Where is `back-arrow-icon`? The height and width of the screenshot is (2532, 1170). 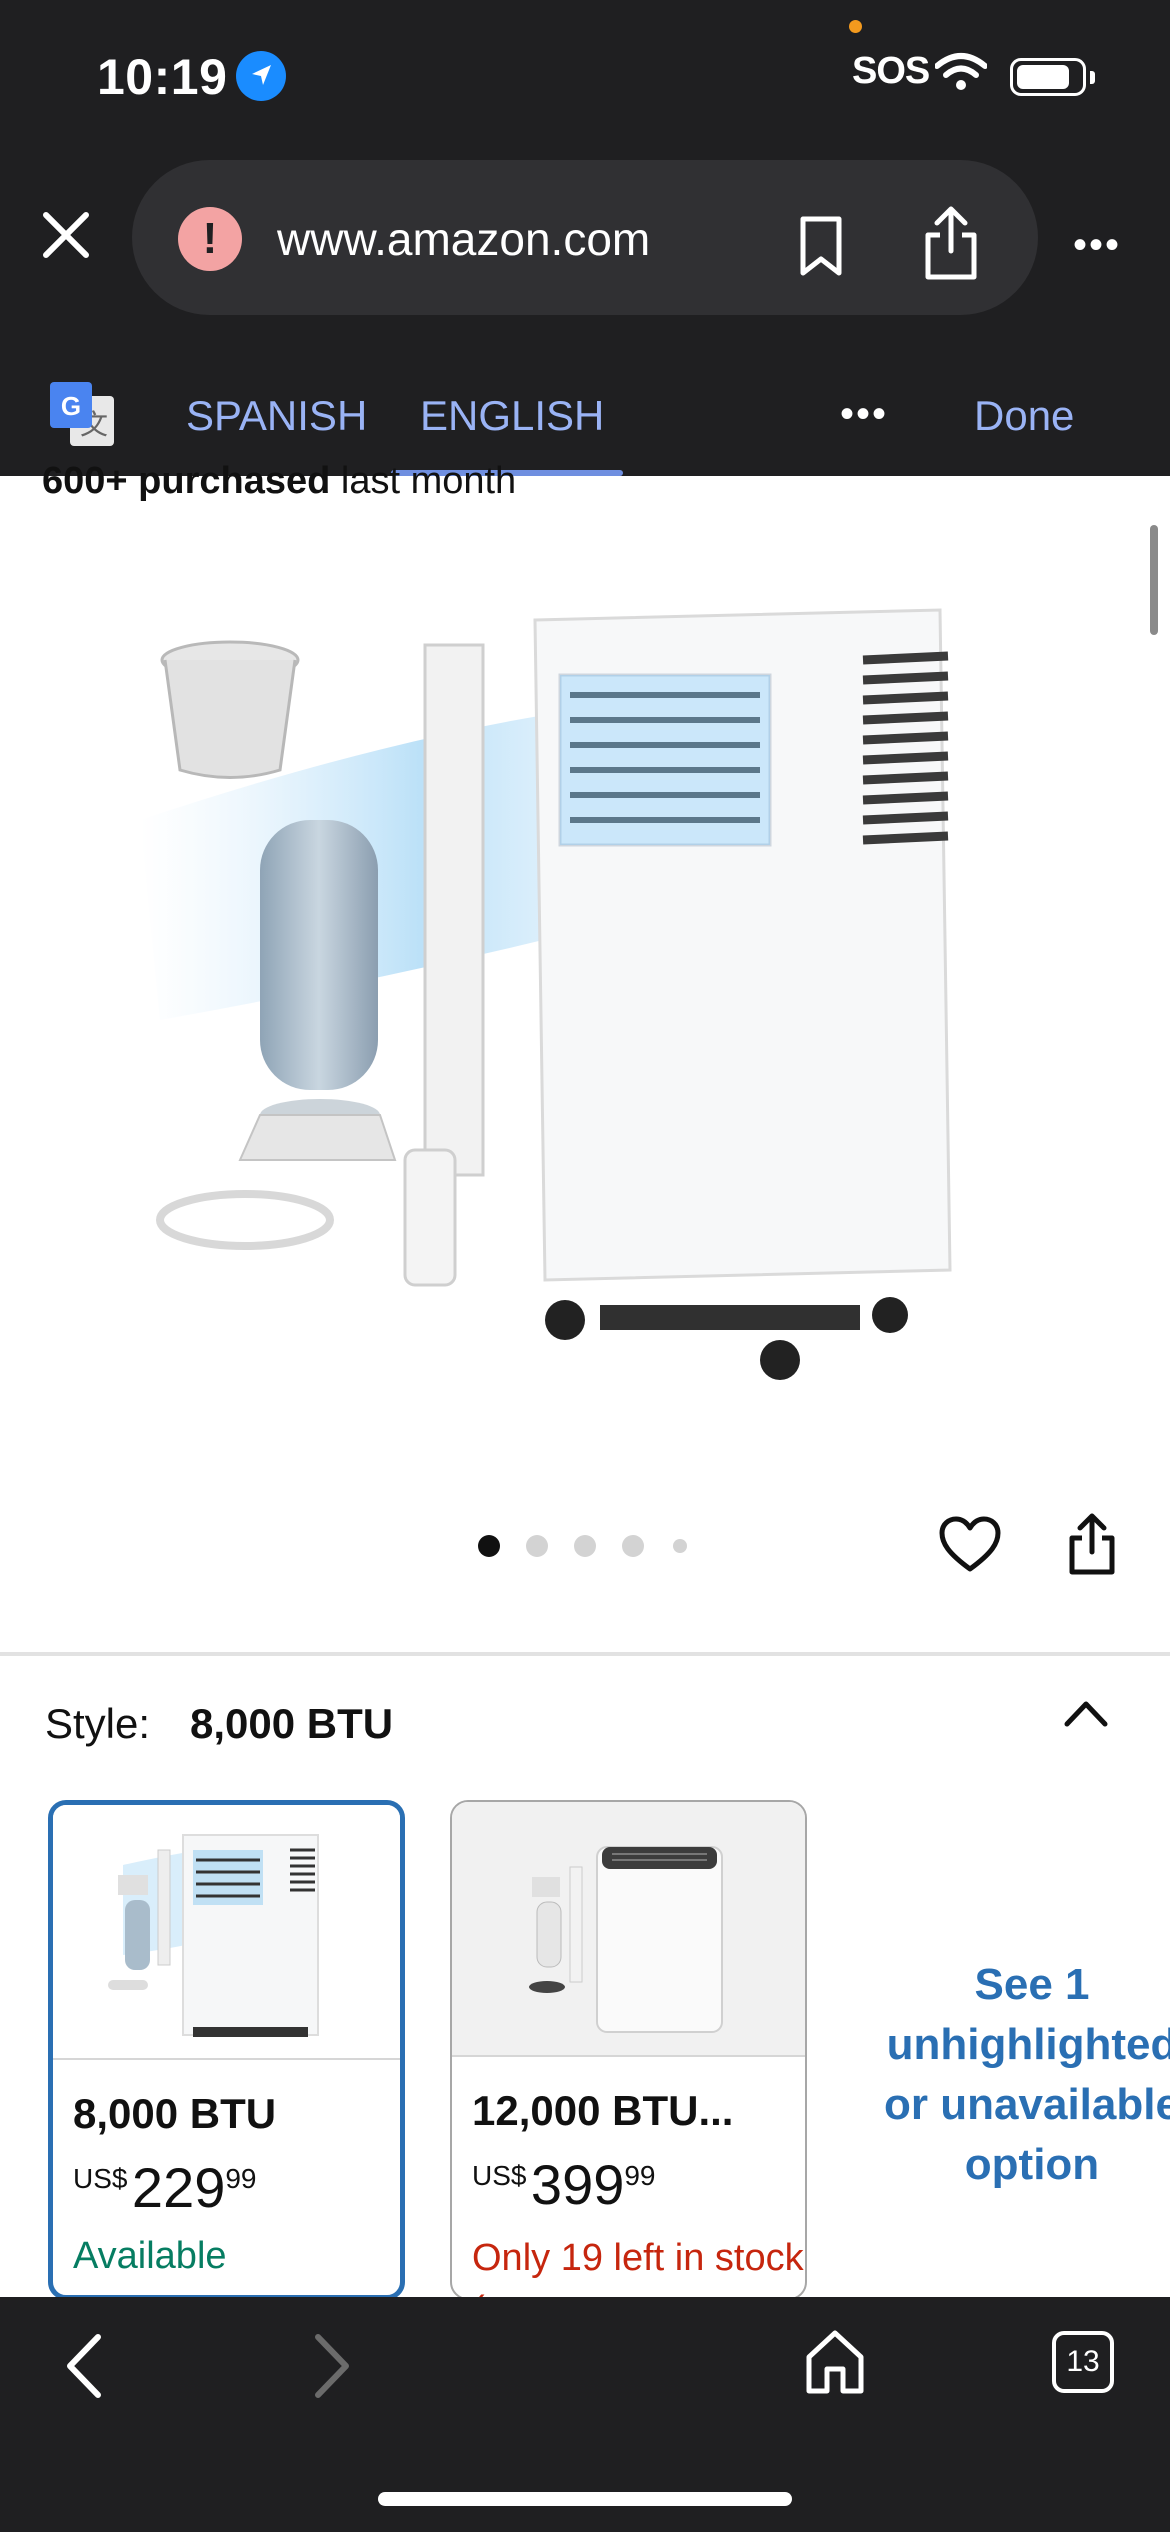
back-arrow-icon is located at coordinates (84, 2368).